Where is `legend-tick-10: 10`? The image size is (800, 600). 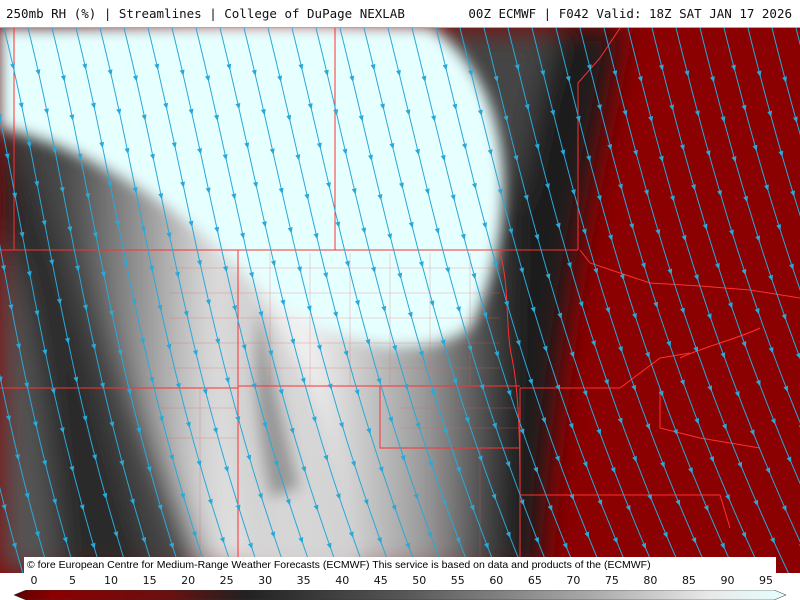 legend-tick-10: 10 is located at coordinates (111, 580).